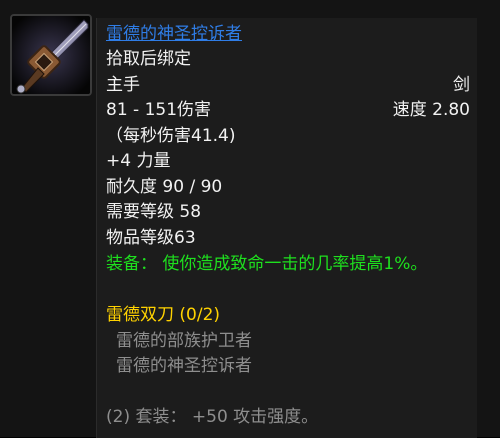  I want to click on item-durability: 耐久度 90 / 90, so click(164, 187).